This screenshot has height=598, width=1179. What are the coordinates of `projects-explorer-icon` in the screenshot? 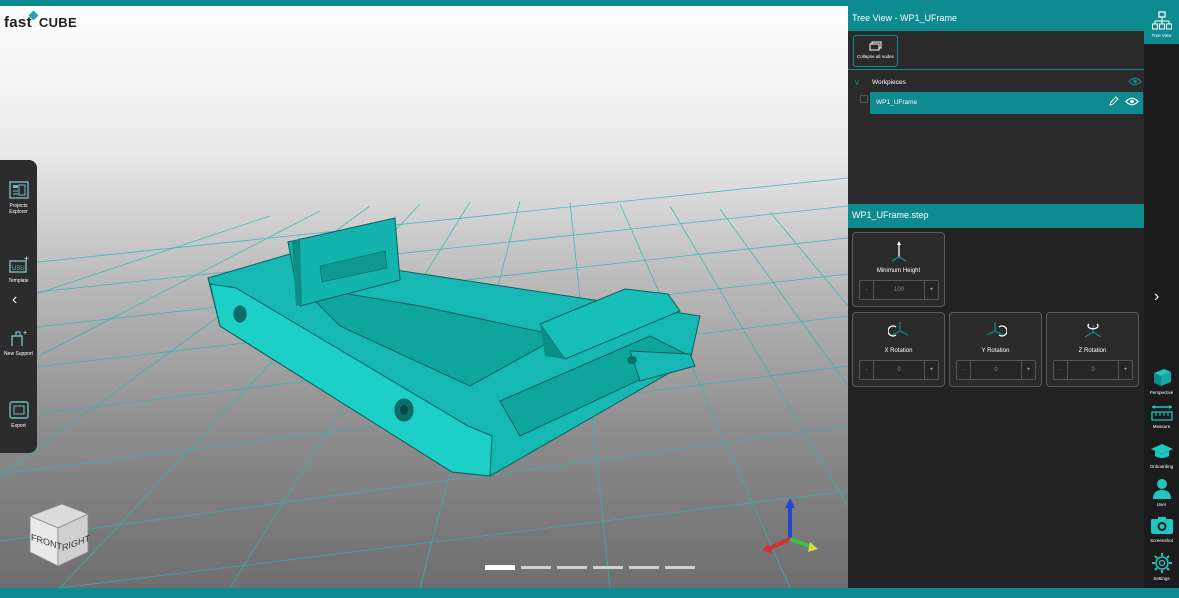 It's located at (18, 190).